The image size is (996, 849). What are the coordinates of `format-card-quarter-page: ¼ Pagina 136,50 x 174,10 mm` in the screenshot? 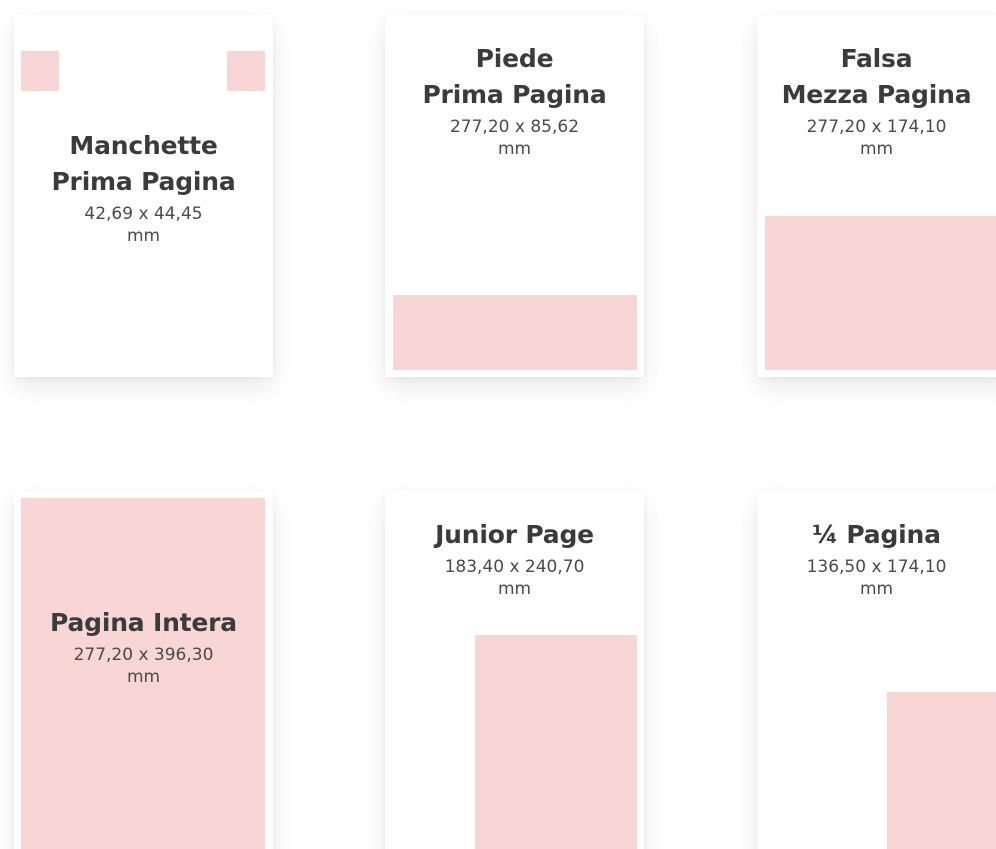 It's located at (876, 670).